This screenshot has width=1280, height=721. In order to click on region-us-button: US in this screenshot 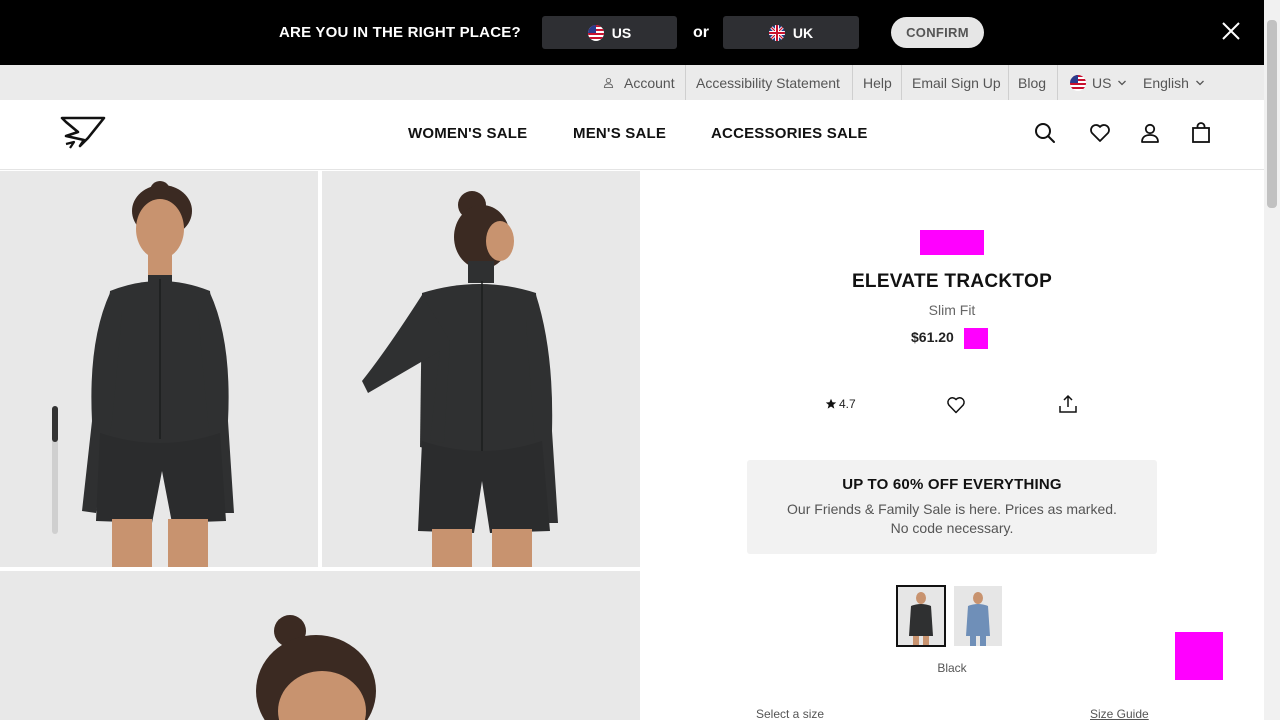, I will do `click(609, 32)`.